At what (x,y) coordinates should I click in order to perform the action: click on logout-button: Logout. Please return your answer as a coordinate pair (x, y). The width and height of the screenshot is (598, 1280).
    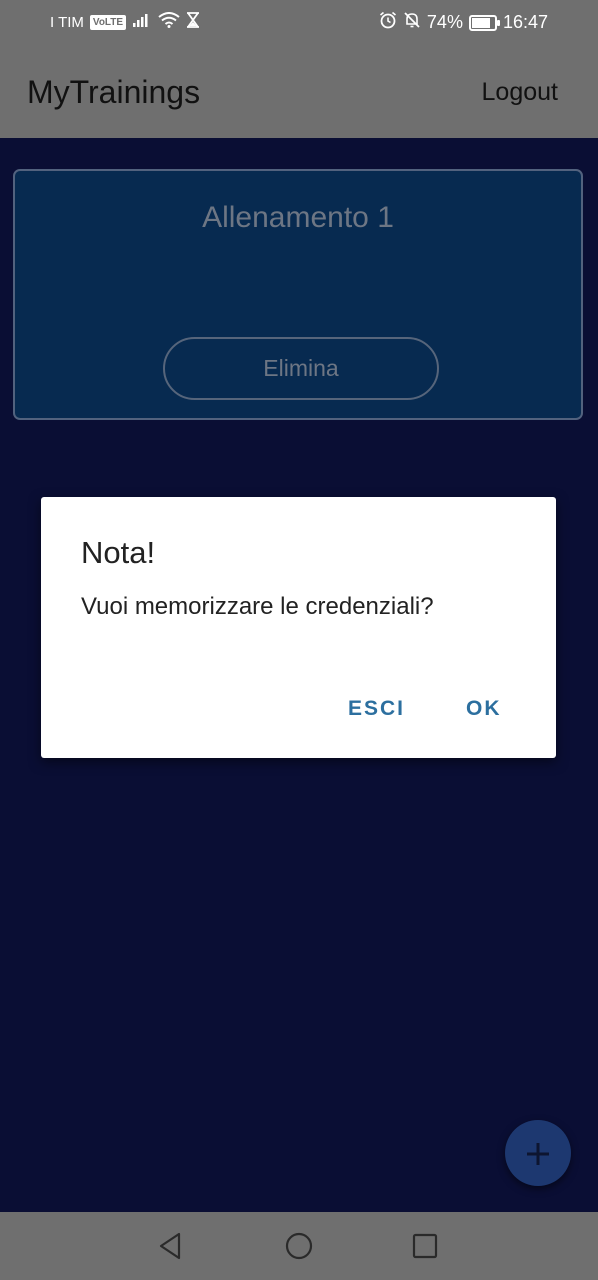
    Looking at the image, I should click on (520, 92).